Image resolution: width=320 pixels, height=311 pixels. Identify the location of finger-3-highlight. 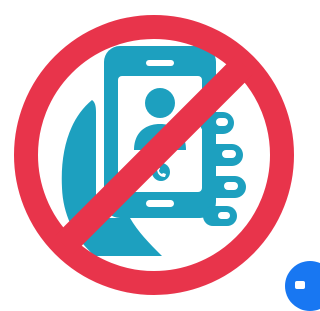
(231, 186).